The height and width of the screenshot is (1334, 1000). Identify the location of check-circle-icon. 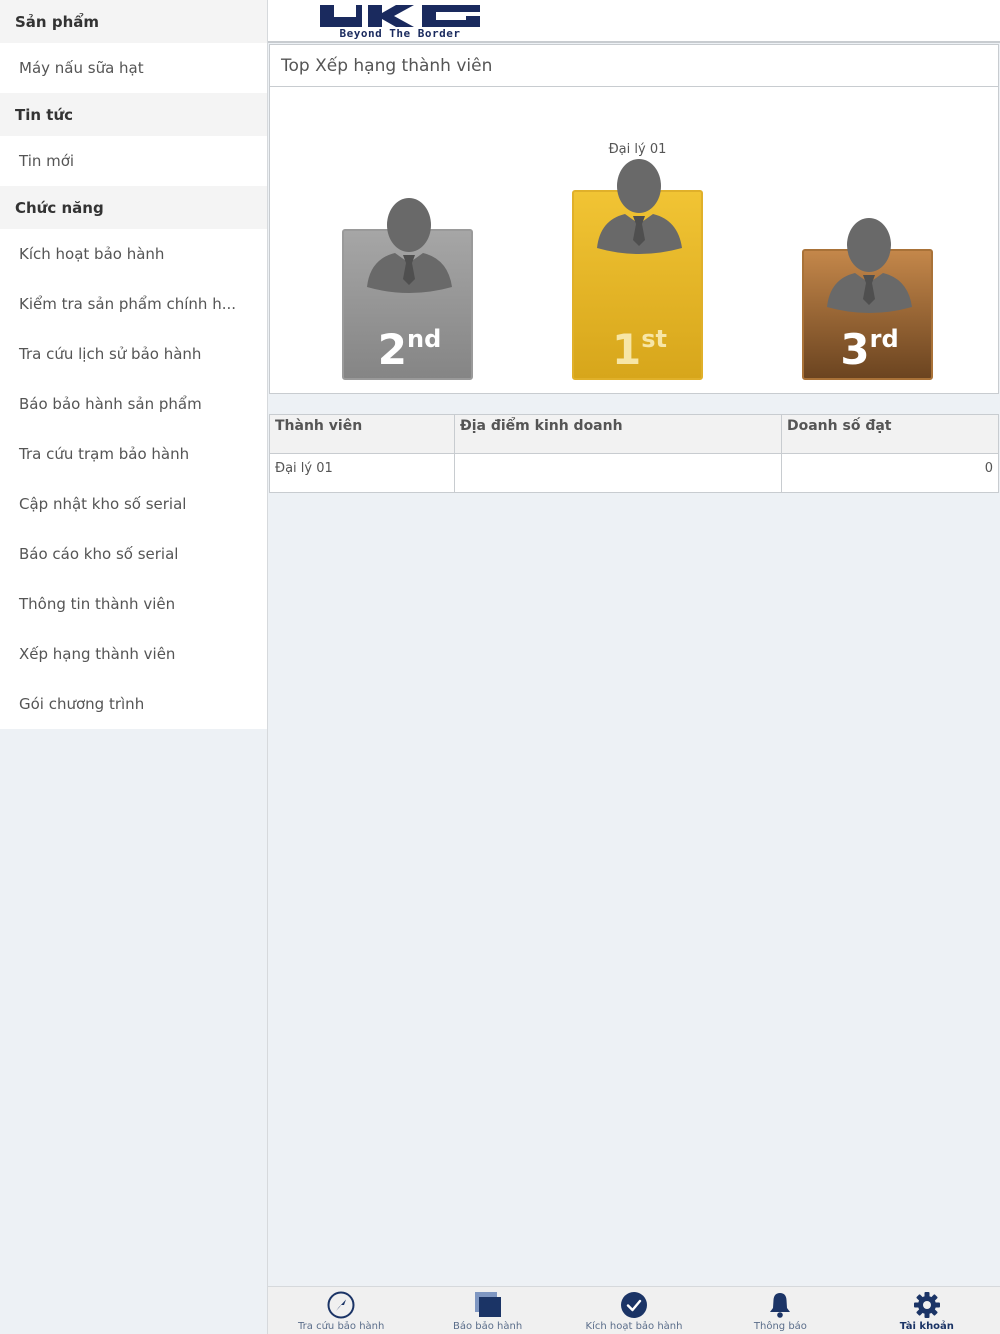
(634, 1305).